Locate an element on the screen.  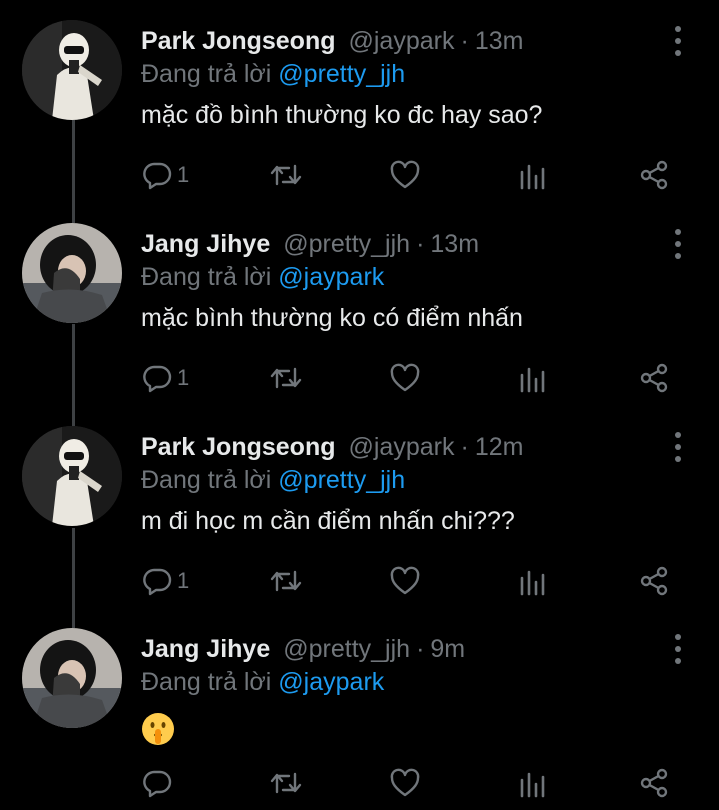
tweet-header: Park Jongseong @jaypark · 13m is located at coordinates (332, 41).